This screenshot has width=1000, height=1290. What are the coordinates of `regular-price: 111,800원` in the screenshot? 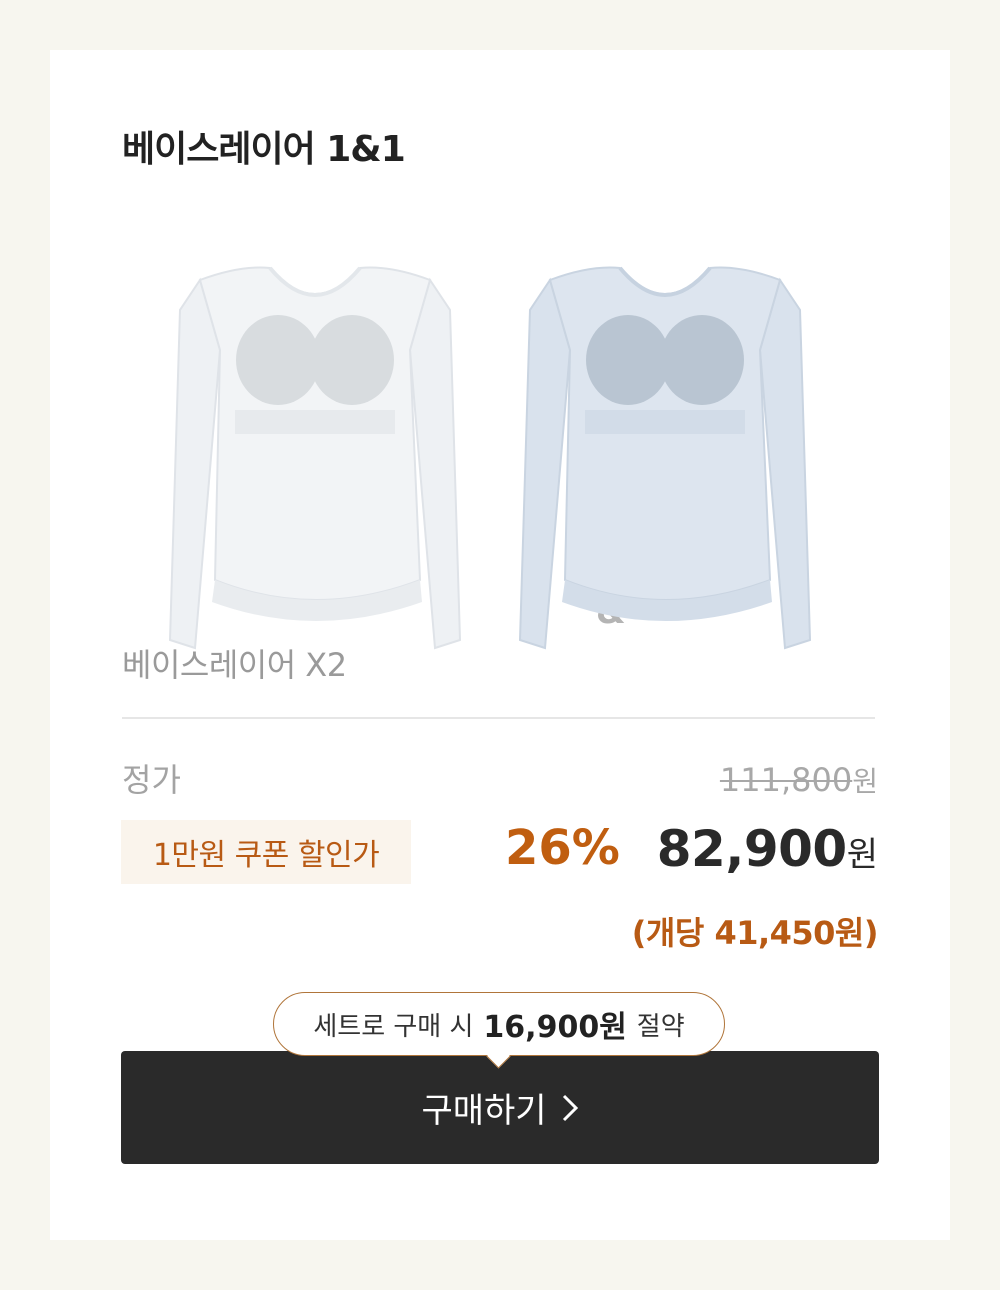 It's located at (799, 780).